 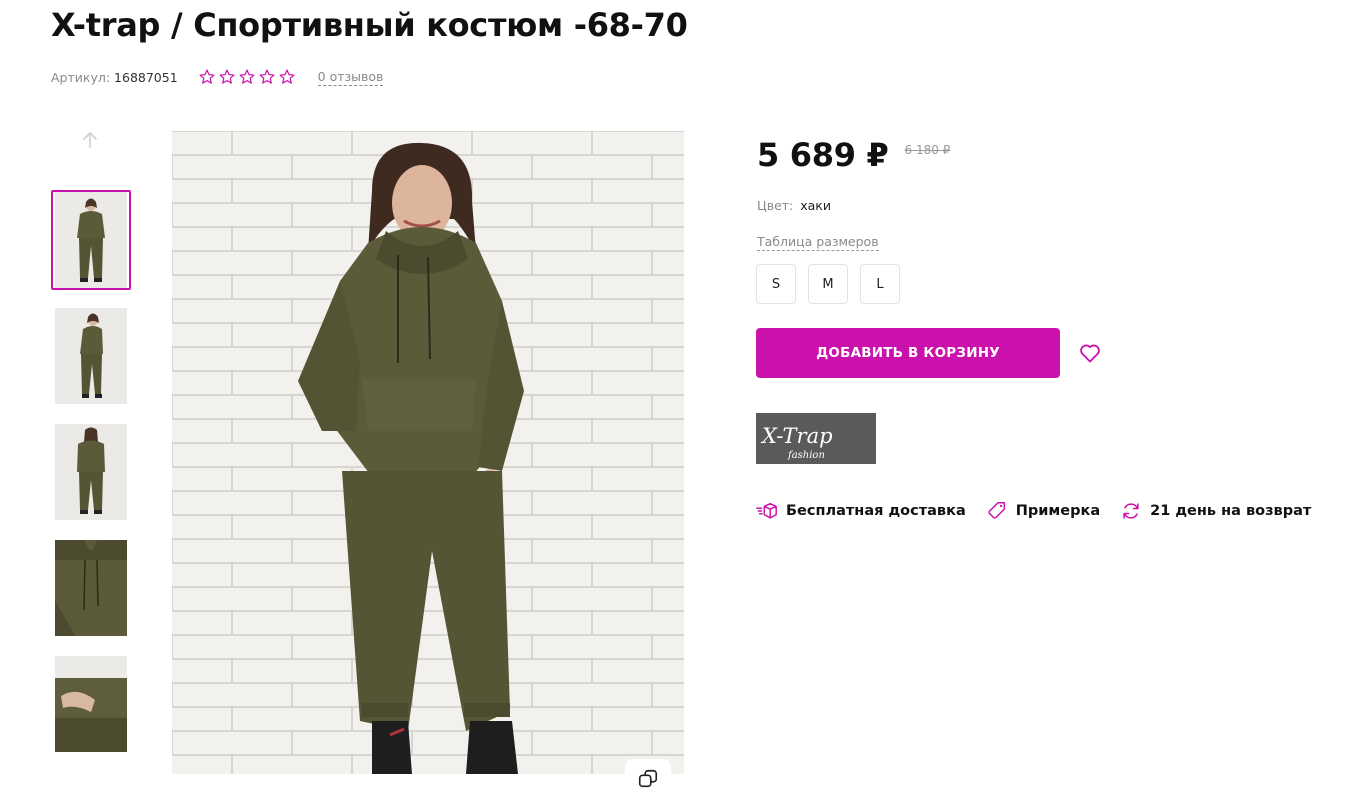 What do you see at coordinates (81, 77) in the screenshot?
I see `sku-label: Артикул:` at bounding box center [81, 77].